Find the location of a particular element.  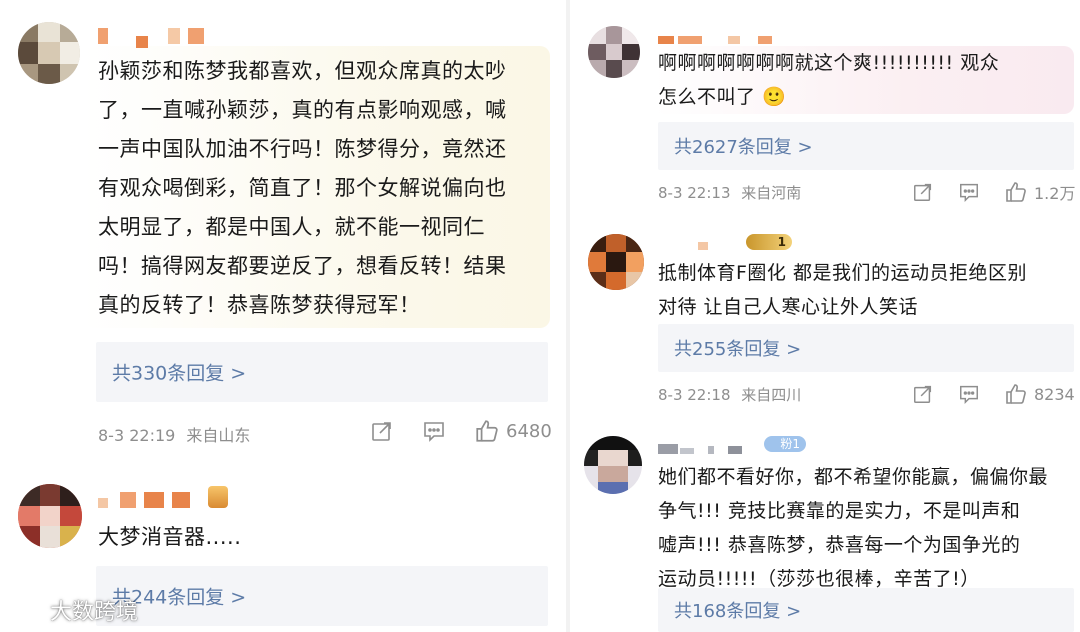

comment-line: 怎么不叫了 🙂 is located at coordinates (722, 97).